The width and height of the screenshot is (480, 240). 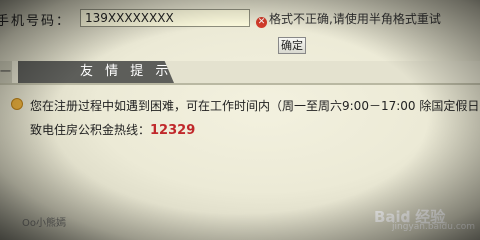 I want to click on error-icon: ✕, so click(x=261, y=22).